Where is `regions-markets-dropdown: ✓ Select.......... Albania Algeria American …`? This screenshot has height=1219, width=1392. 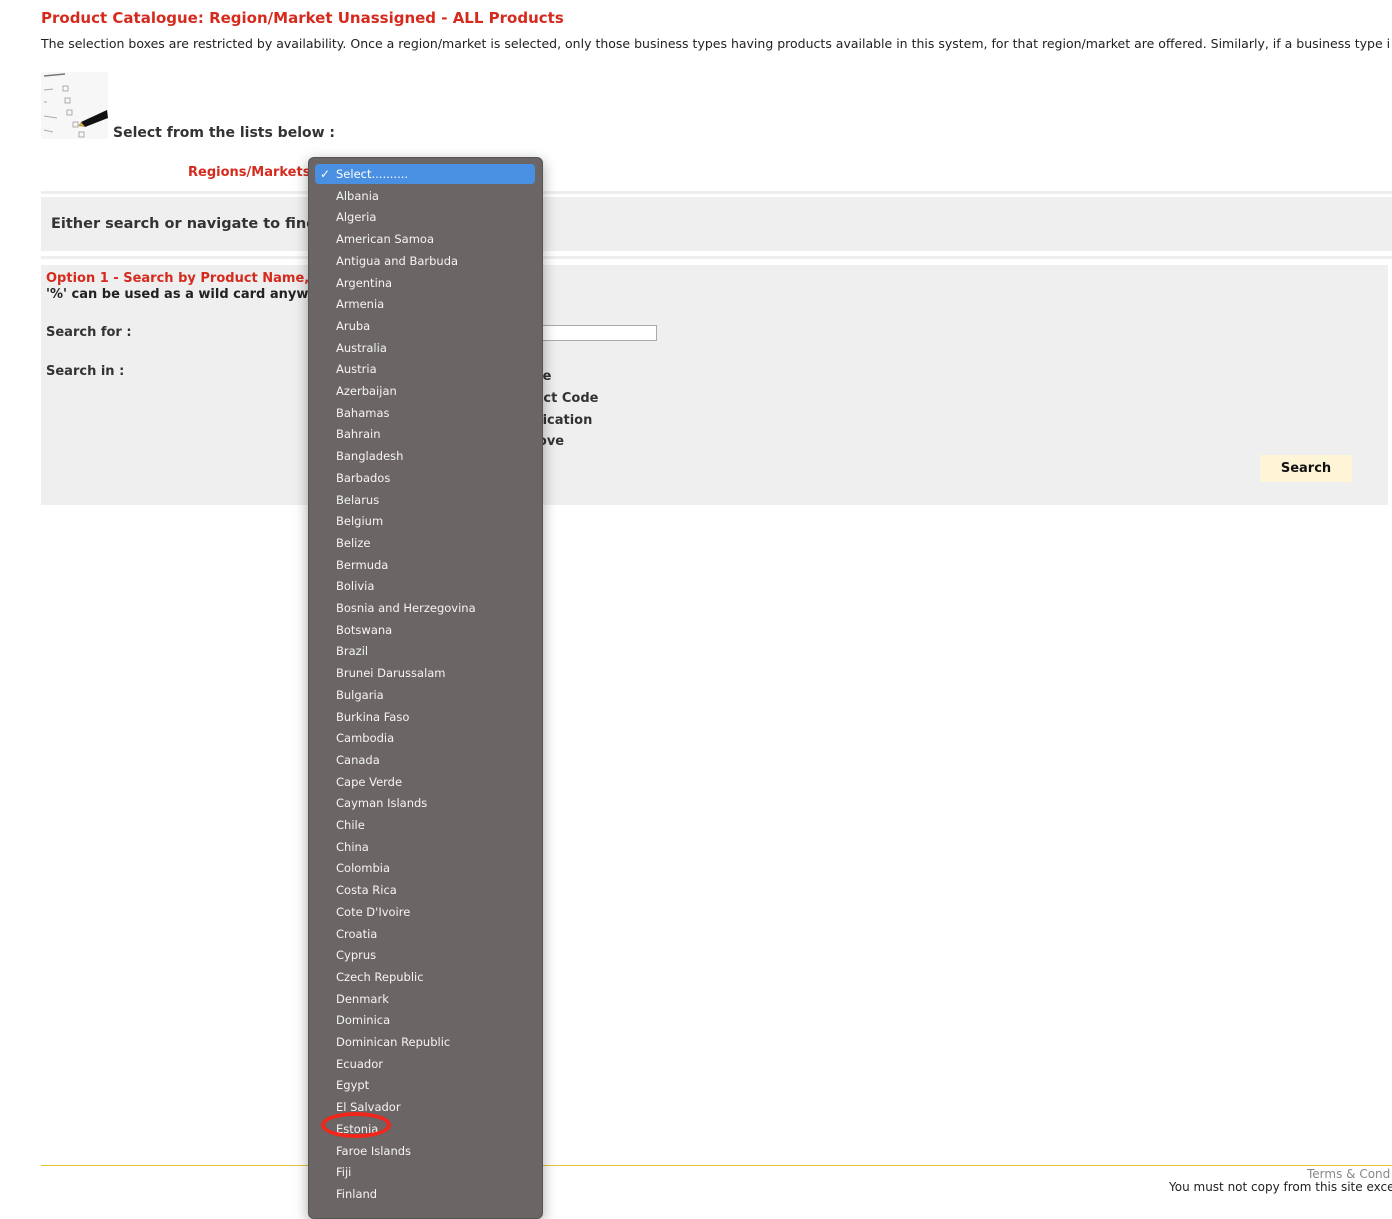
regions-markets-dropdown: ✓ Select.......... Albania Algeria American … is located at coordinates (425, 688).